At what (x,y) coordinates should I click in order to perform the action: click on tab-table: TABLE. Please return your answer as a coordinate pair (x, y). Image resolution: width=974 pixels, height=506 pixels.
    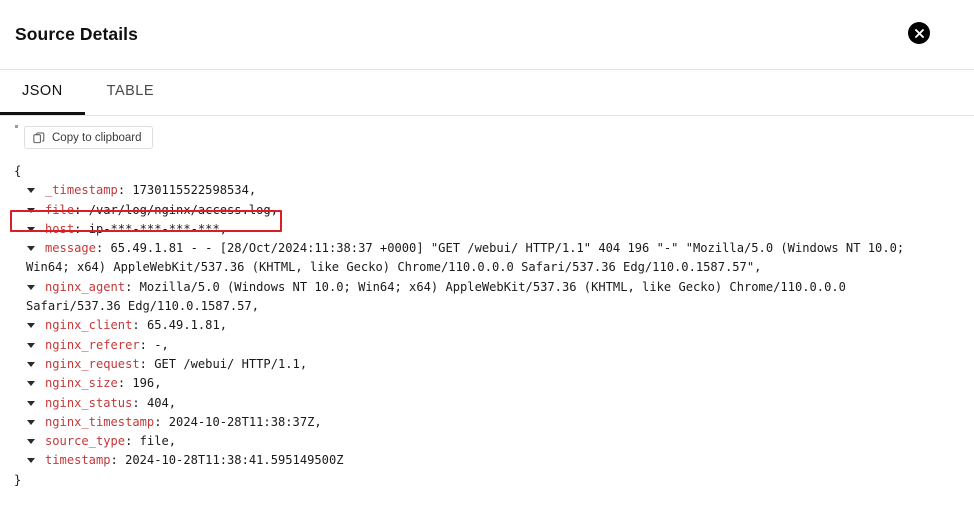
    Looking at the image, I should click on (130, 92).